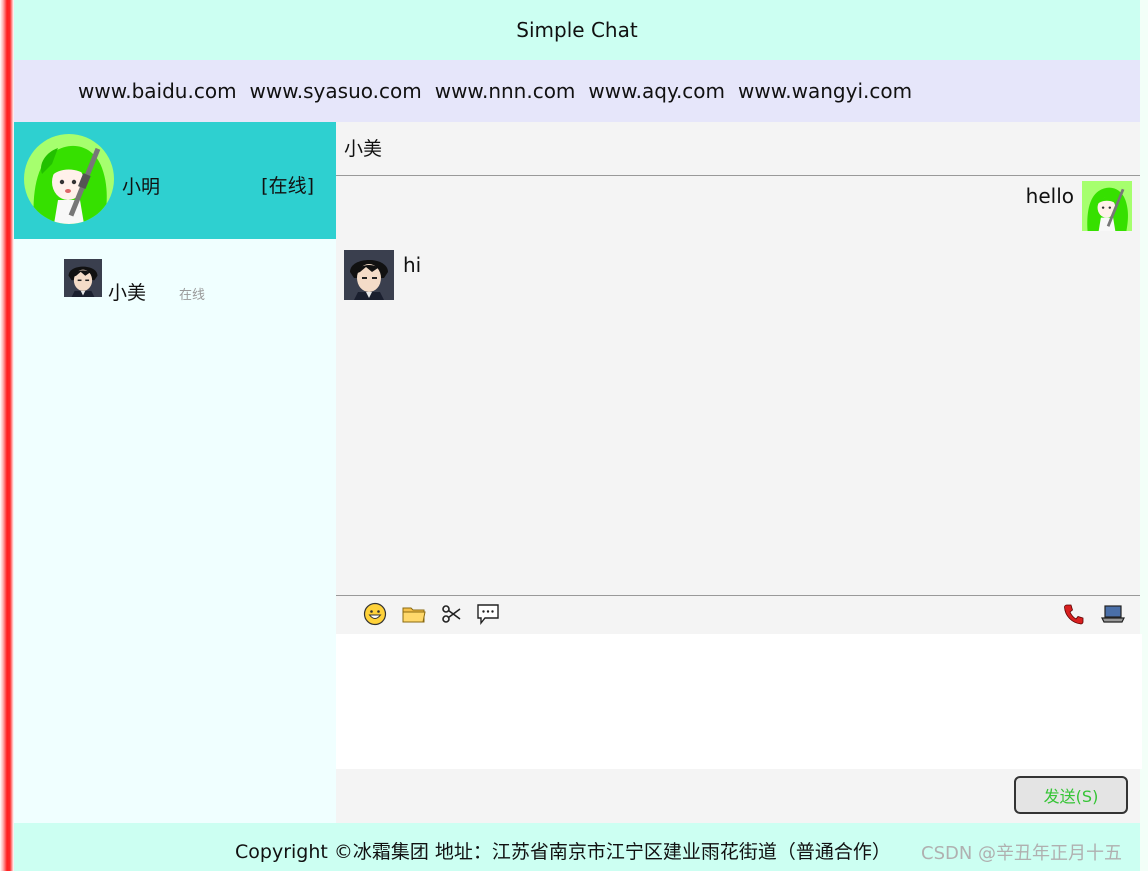 The image size is (1148, 871). I want to click on current-user-panel: 小明 [在线], so click(175, 180).